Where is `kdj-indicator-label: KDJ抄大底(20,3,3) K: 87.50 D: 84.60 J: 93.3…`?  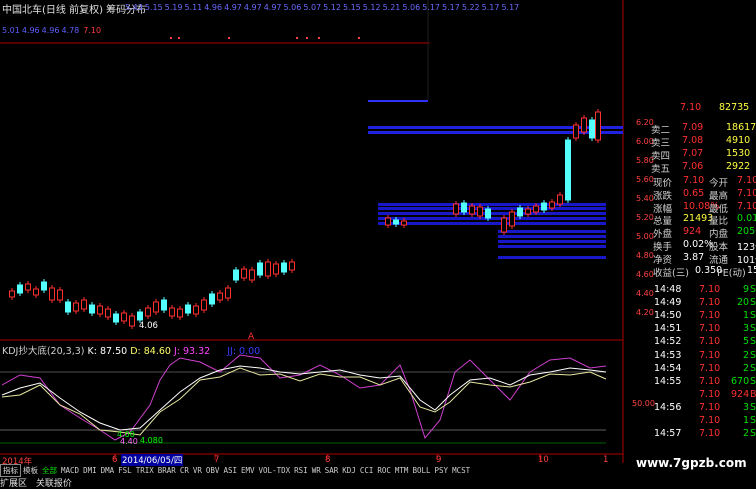 kdj-indicator-label: KDJ抄大底(20,3,3) K: 87.50 D: 84.60 J: 93.3… is located at coordinates (131, 350).